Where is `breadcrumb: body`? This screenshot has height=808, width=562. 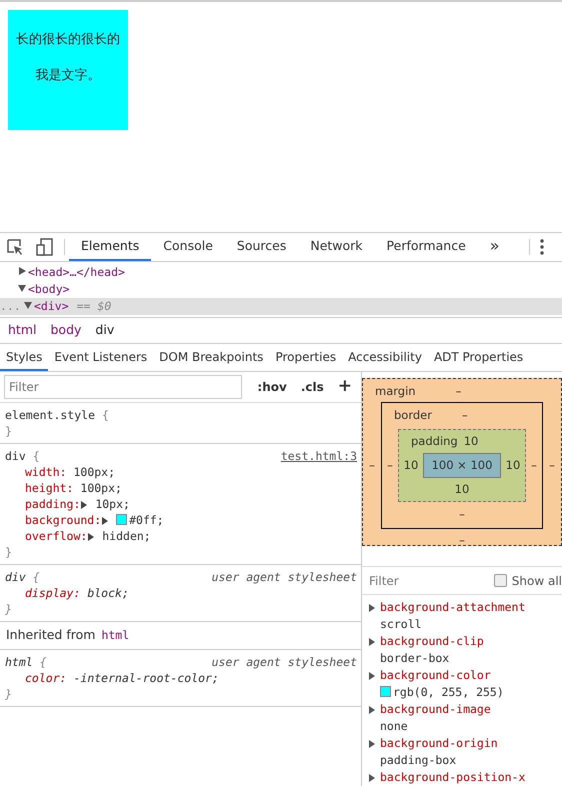 breadcrumb: body is located at coordinates (66, 330).